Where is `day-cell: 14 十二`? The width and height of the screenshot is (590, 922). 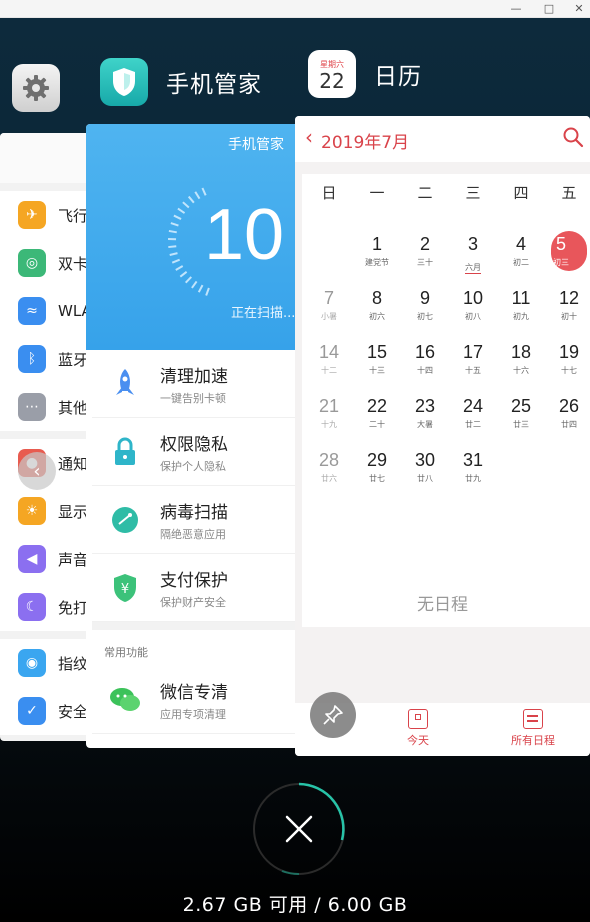 day-cell: 14 十二 is located at coordinates (329, 359).